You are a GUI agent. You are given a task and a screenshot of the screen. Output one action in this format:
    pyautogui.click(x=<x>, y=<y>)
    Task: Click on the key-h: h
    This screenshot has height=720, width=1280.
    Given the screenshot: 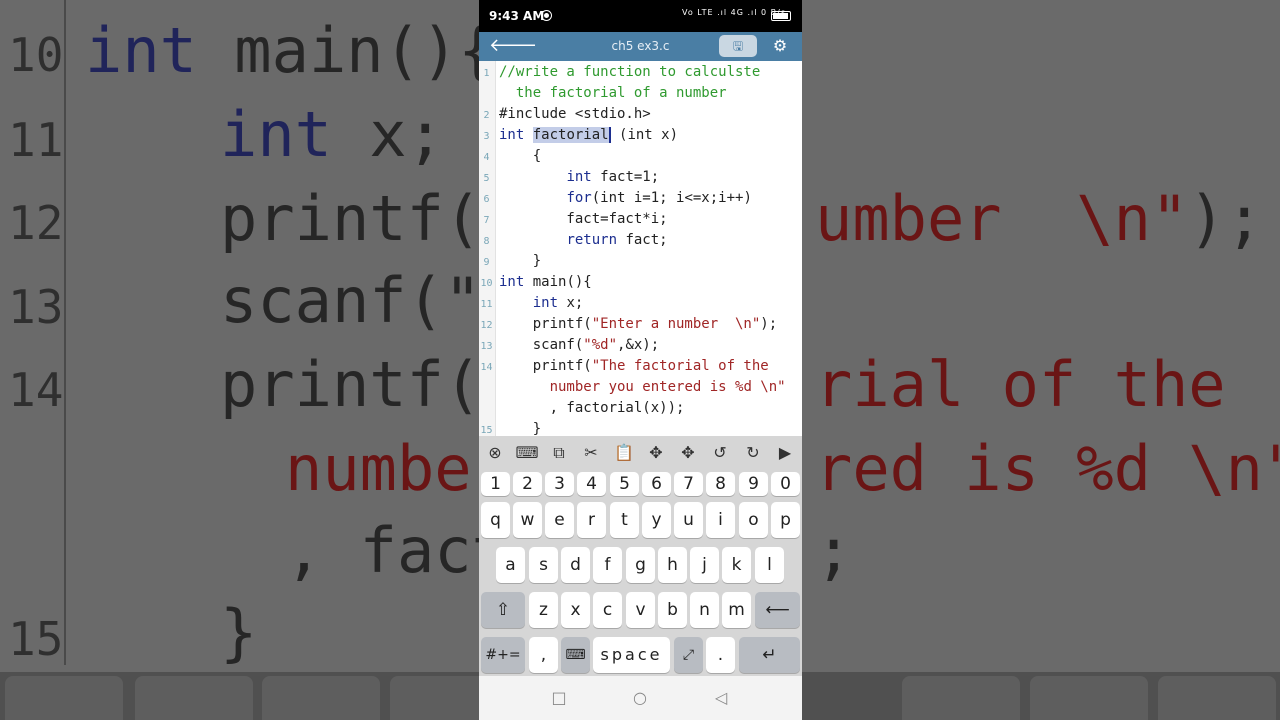 What is the action you would take?
    pyautogui.click(x=672, y=565)
    